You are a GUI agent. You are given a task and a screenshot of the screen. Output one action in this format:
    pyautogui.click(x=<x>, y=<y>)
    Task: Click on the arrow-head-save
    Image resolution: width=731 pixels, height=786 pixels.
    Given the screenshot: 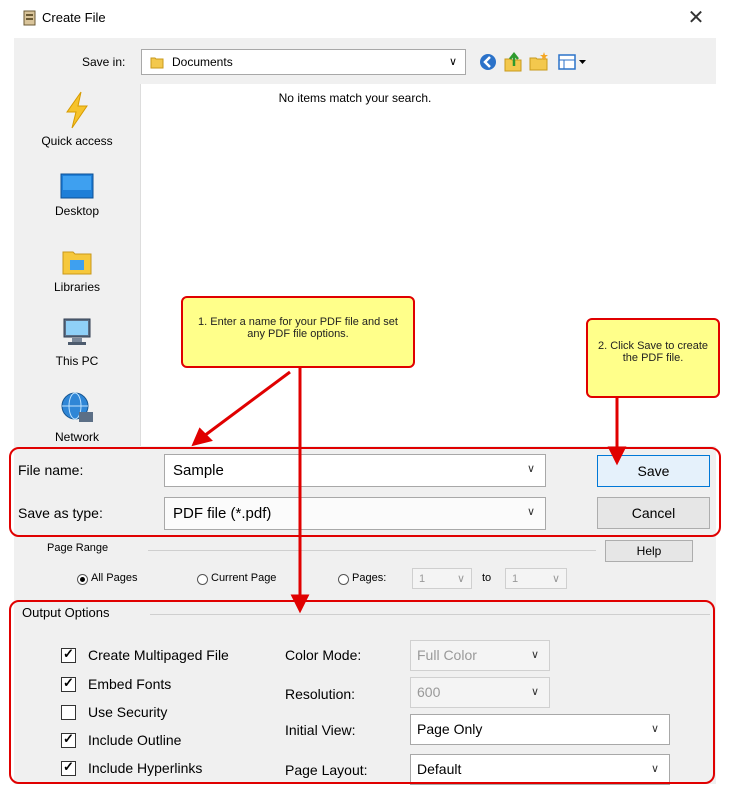 What is the action you would take?
    pyautogui.click(x=617, y=456)
    